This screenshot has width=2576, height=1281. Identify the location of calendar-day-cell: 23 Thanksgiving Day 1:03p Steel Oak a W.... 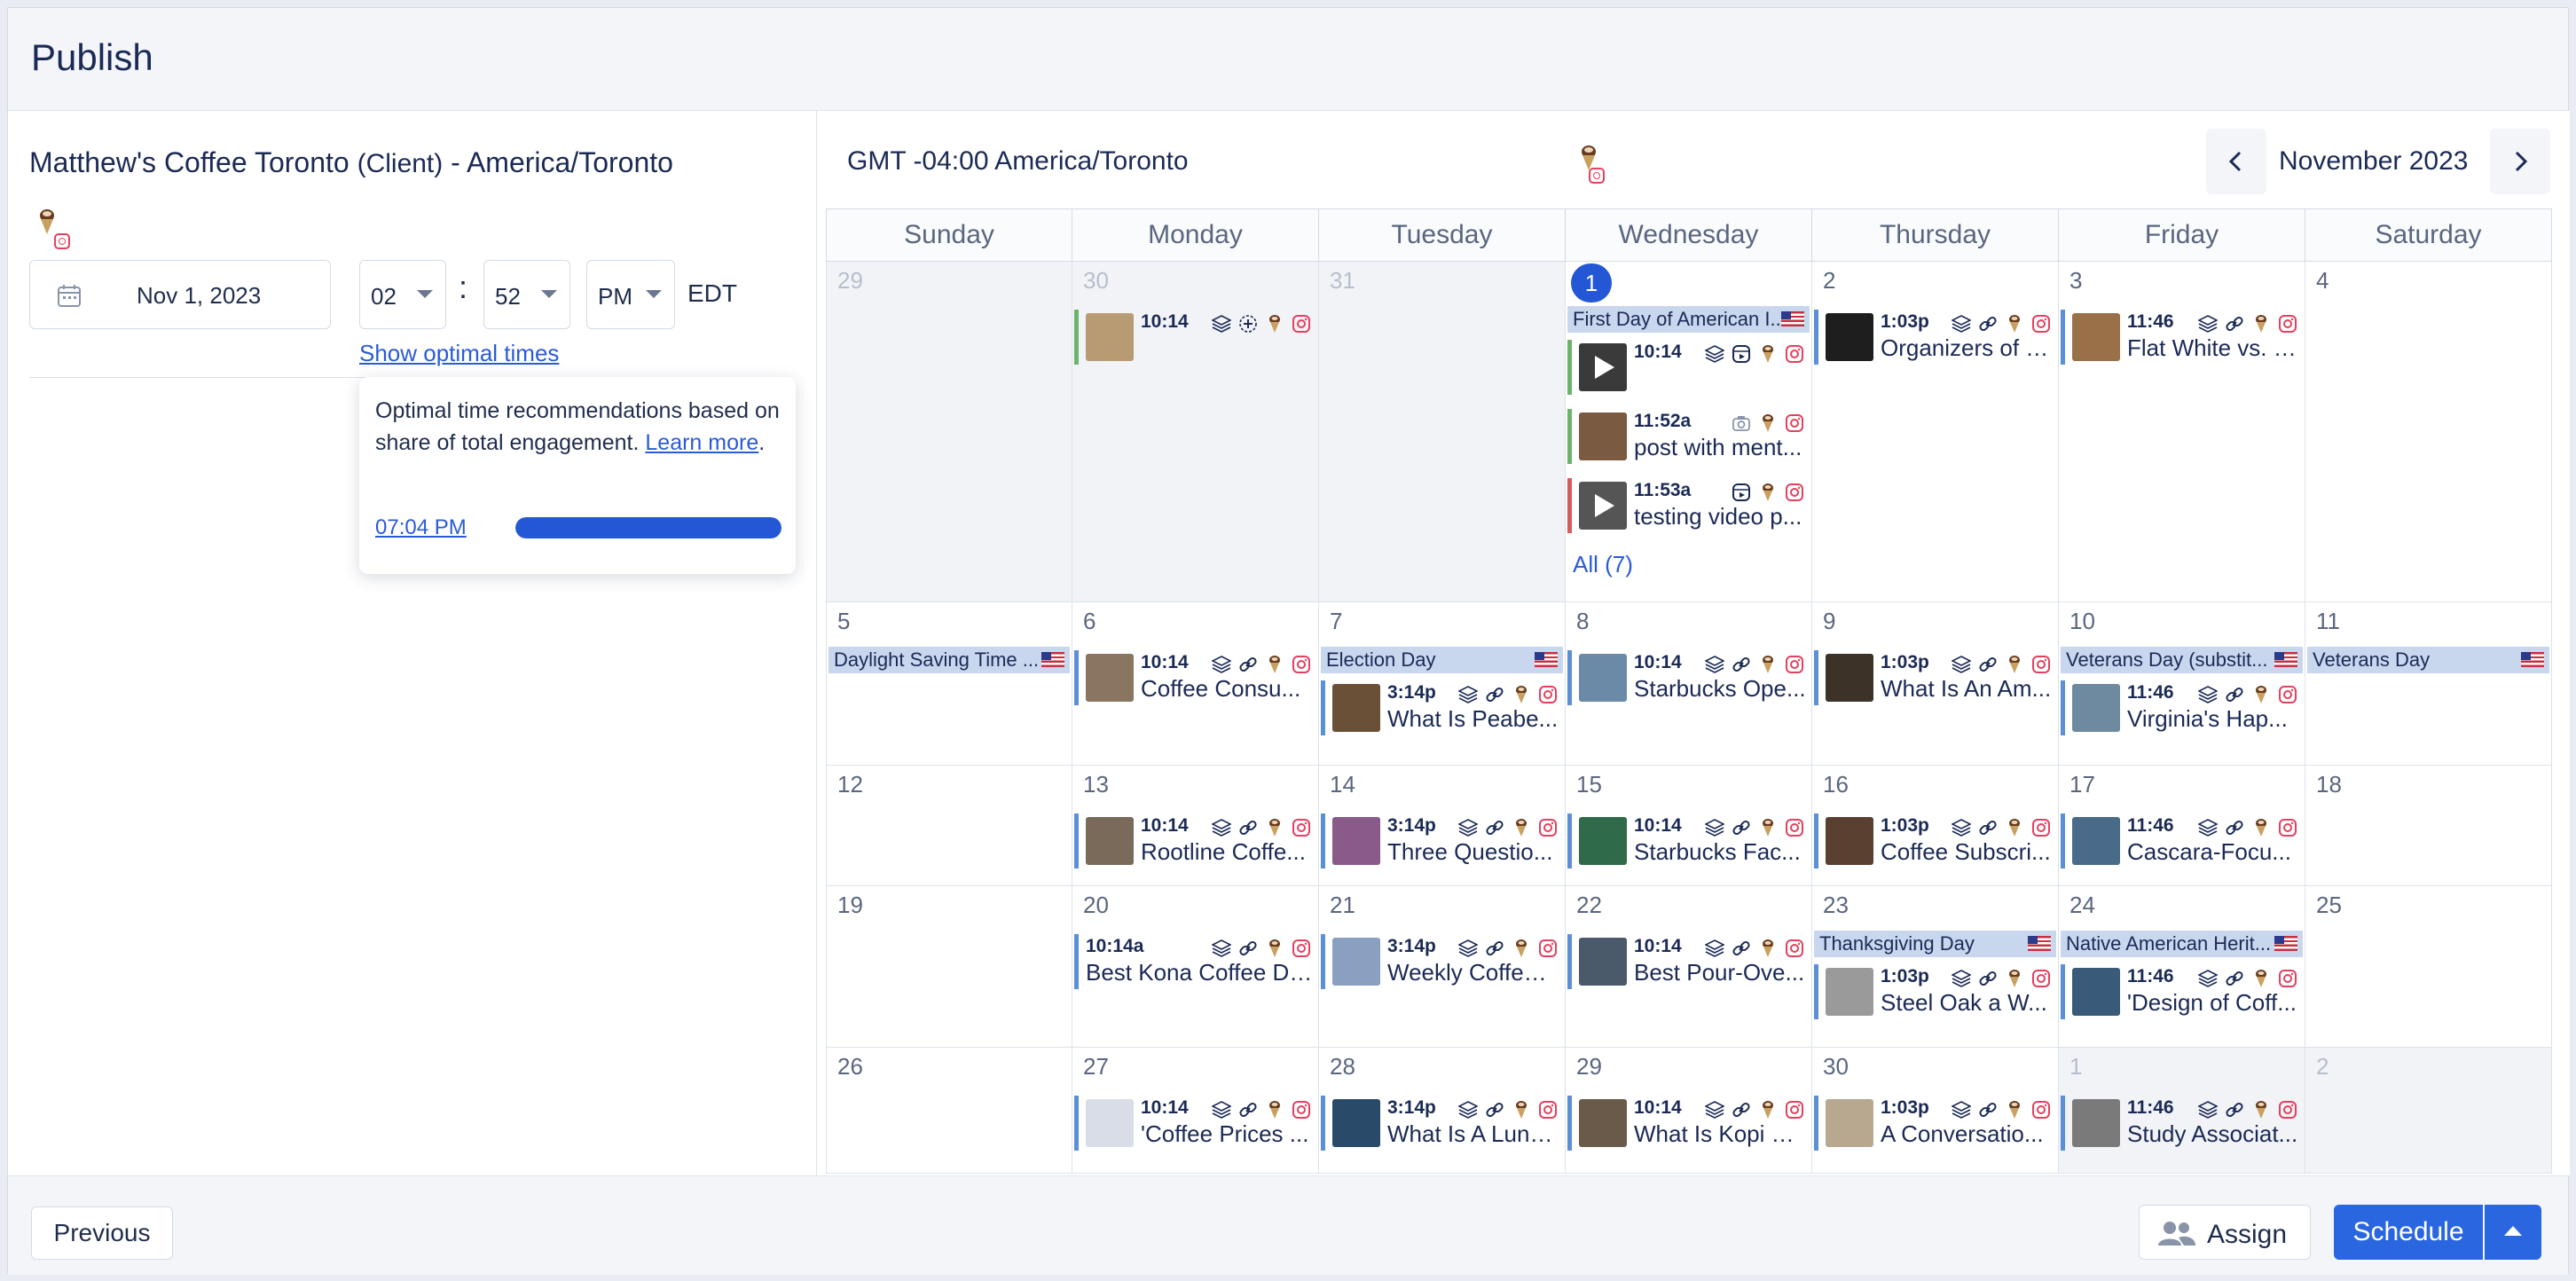
(1935, 967).